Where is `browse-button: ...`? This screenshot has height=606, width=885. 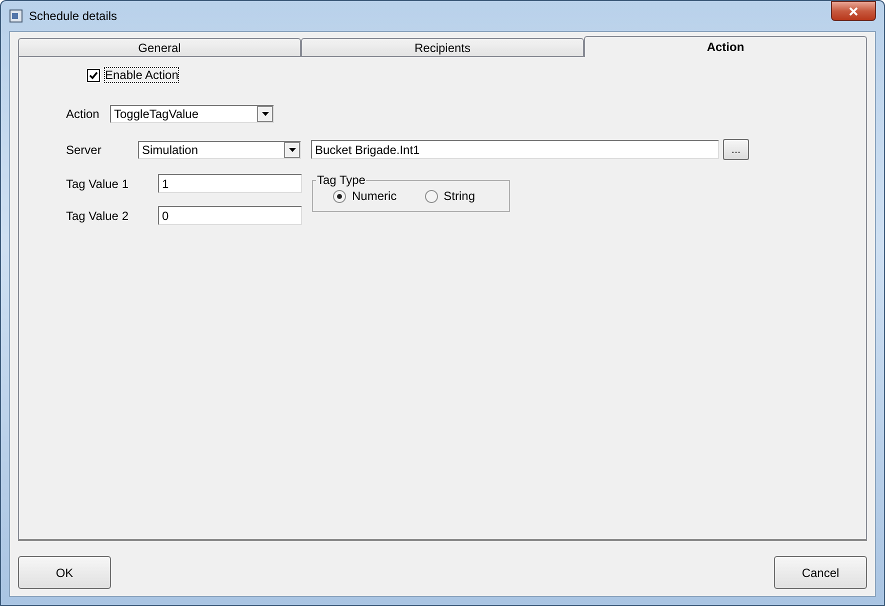
browse-button: ... is located at coordinates (736, 149).